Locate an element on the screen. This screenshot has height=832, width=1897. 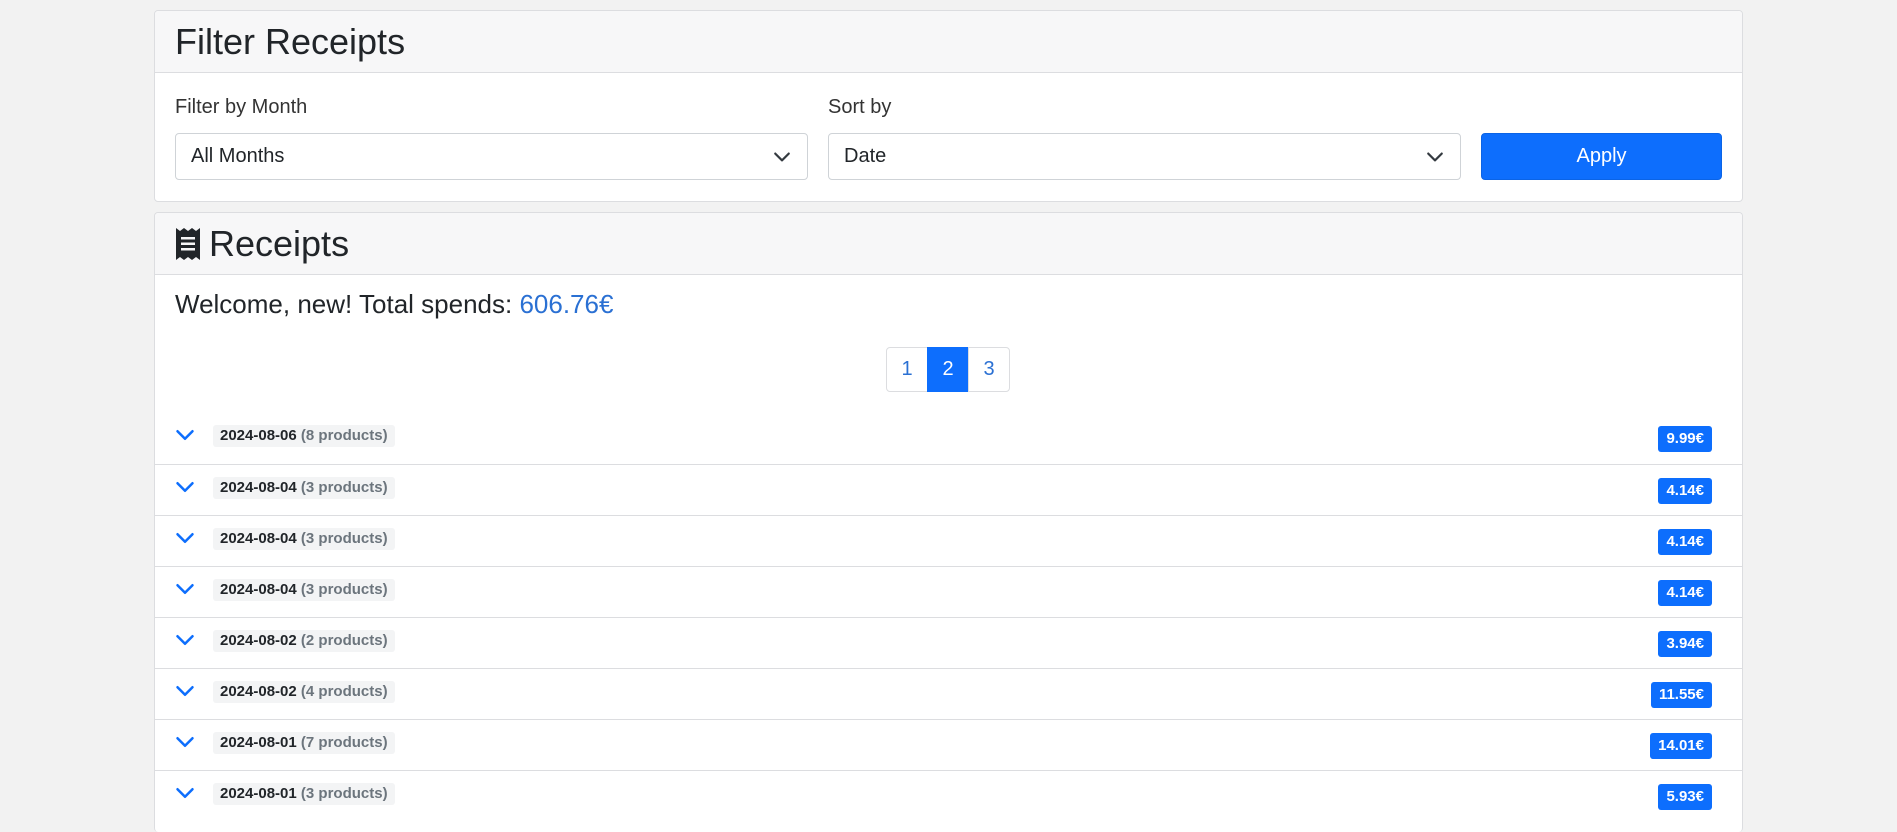
receipt-product-count: (4 products) is located at coordinates (344, 691).